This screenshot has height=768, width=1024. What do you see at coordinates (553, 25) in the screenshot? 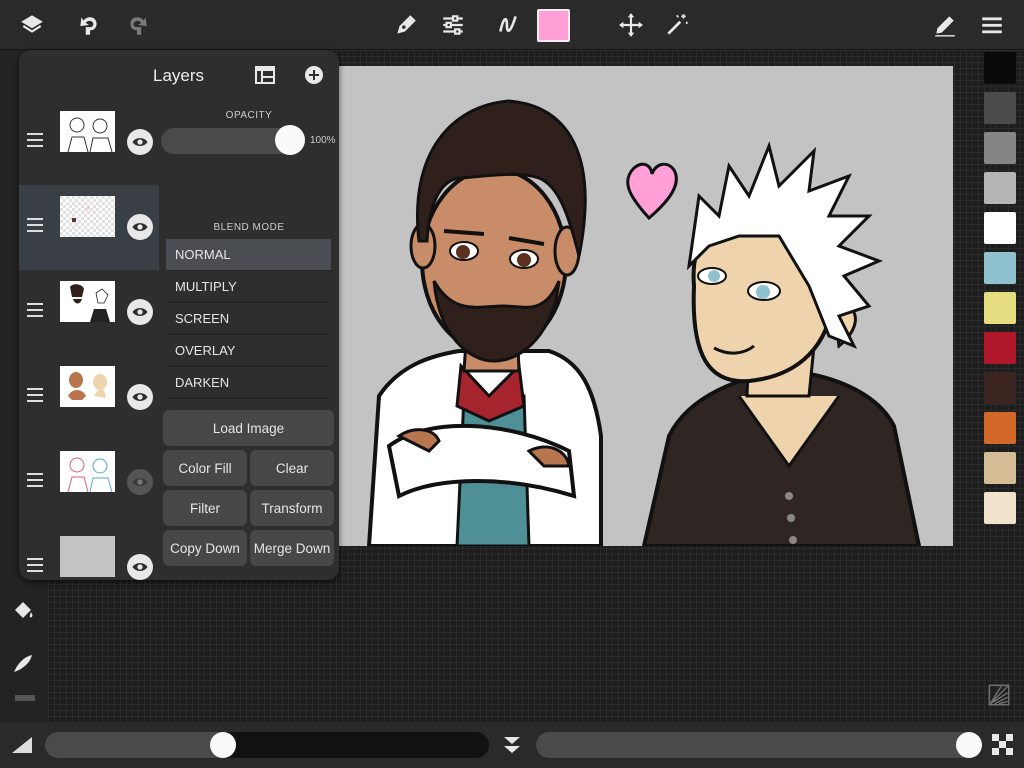
I see `current-color-swatch` at bounding box center [553, 25].